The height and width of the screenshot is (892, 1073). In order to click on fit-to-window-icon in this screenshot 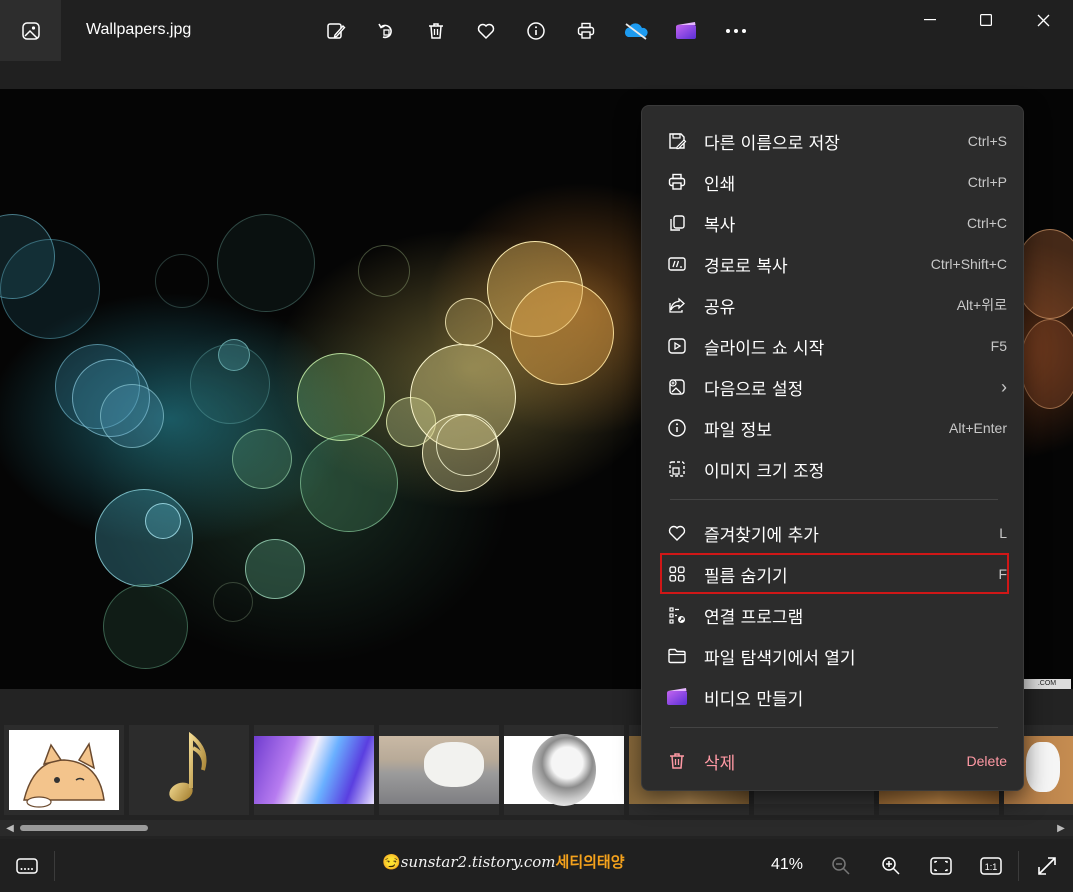, I will do `click(941, 866)`.